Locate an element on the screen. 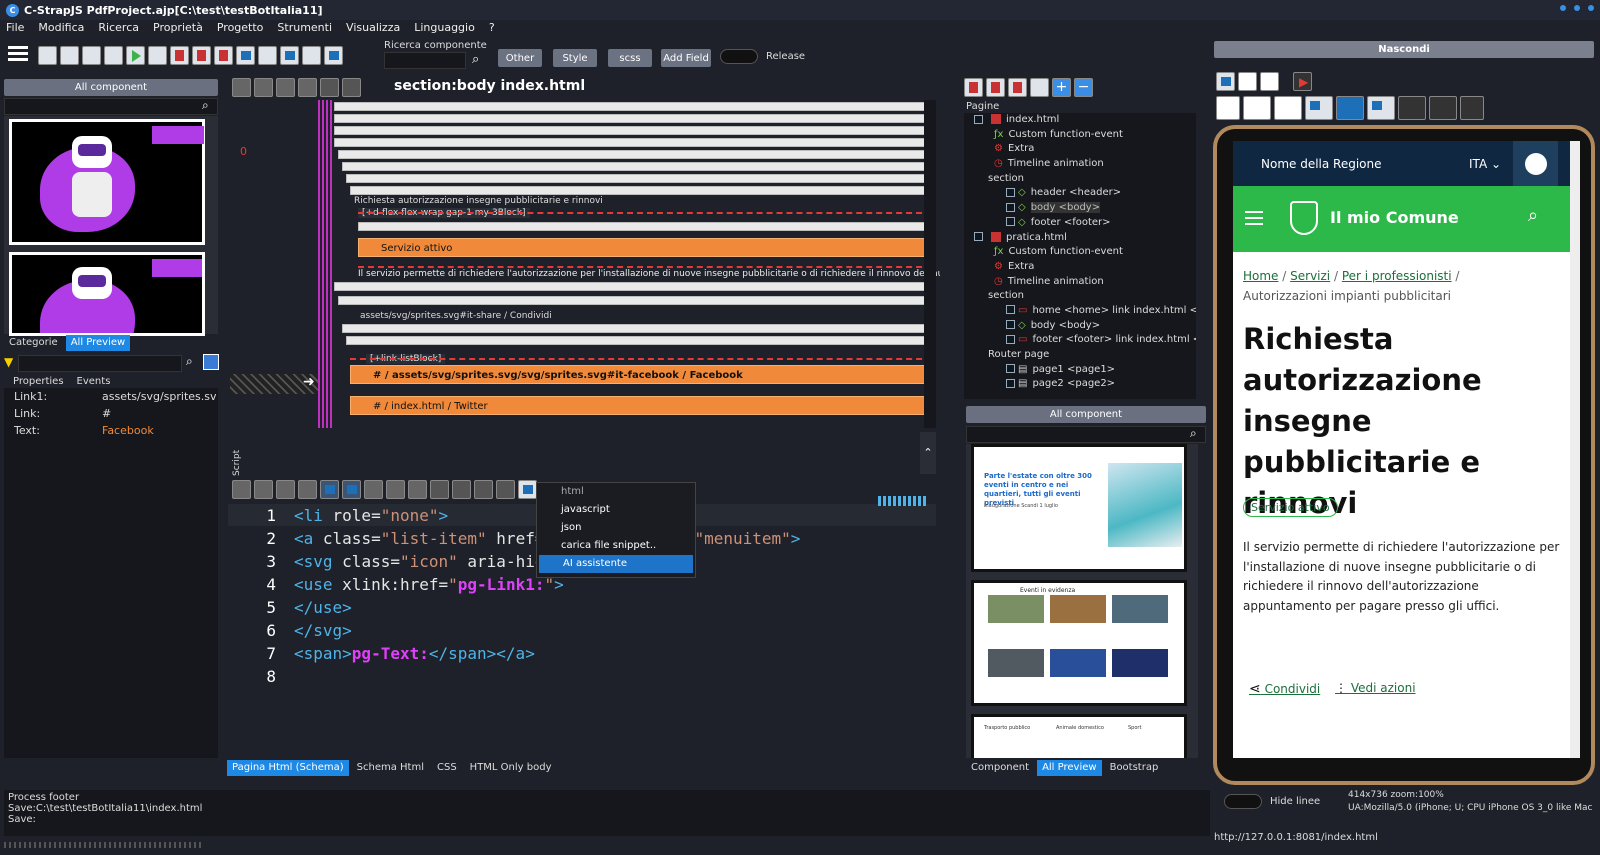 Image resolution: width=1600 pixels, height=855 pixels. robot-thumbnail is located at coordinates (107, 182).